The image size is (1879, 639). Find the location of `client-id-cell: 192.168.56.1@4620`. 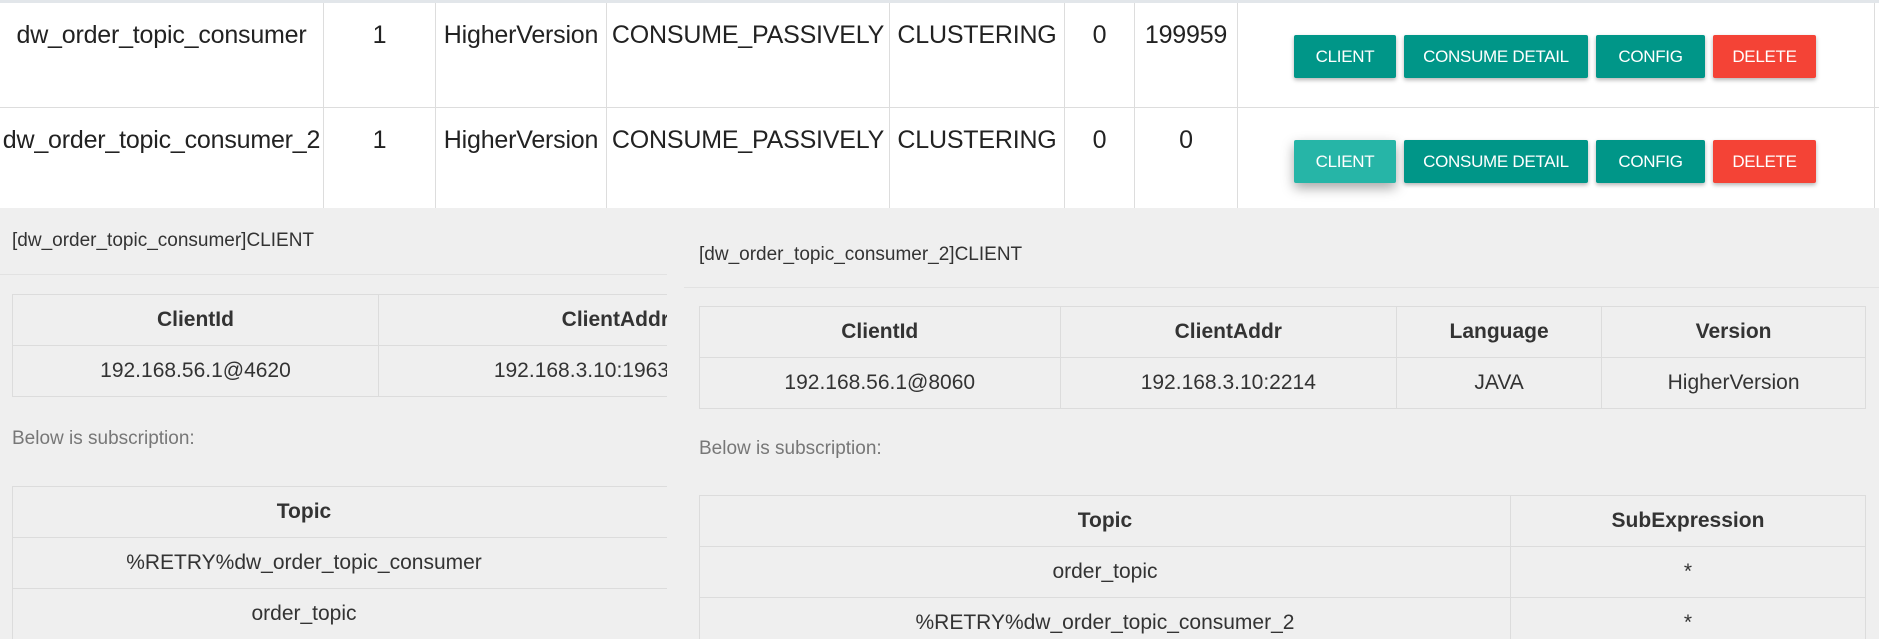

client-id-cell: 192.168.56.1@4620 is located at coordinates (195, 371).